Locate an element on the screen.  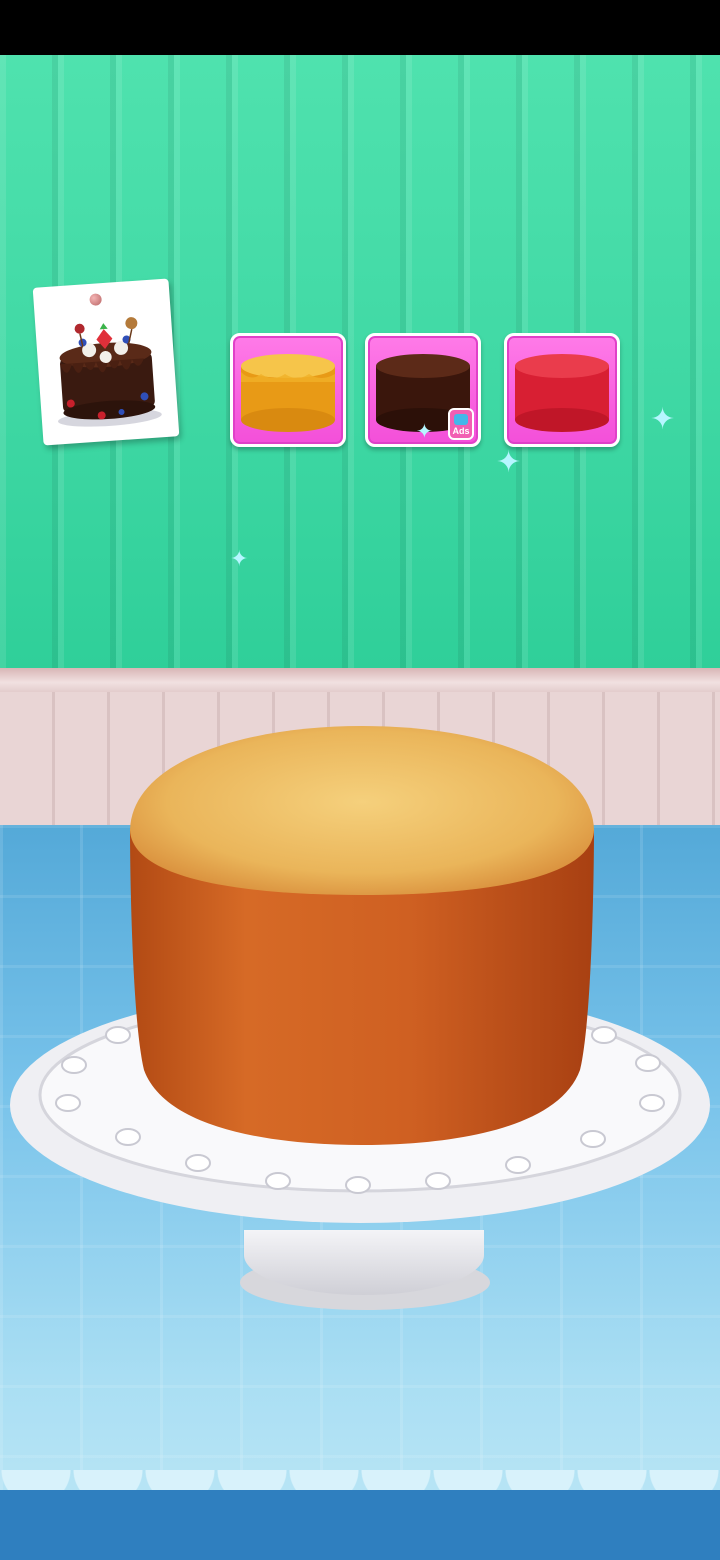
cake-option-red-velvet is located at coordinates (562, 390).